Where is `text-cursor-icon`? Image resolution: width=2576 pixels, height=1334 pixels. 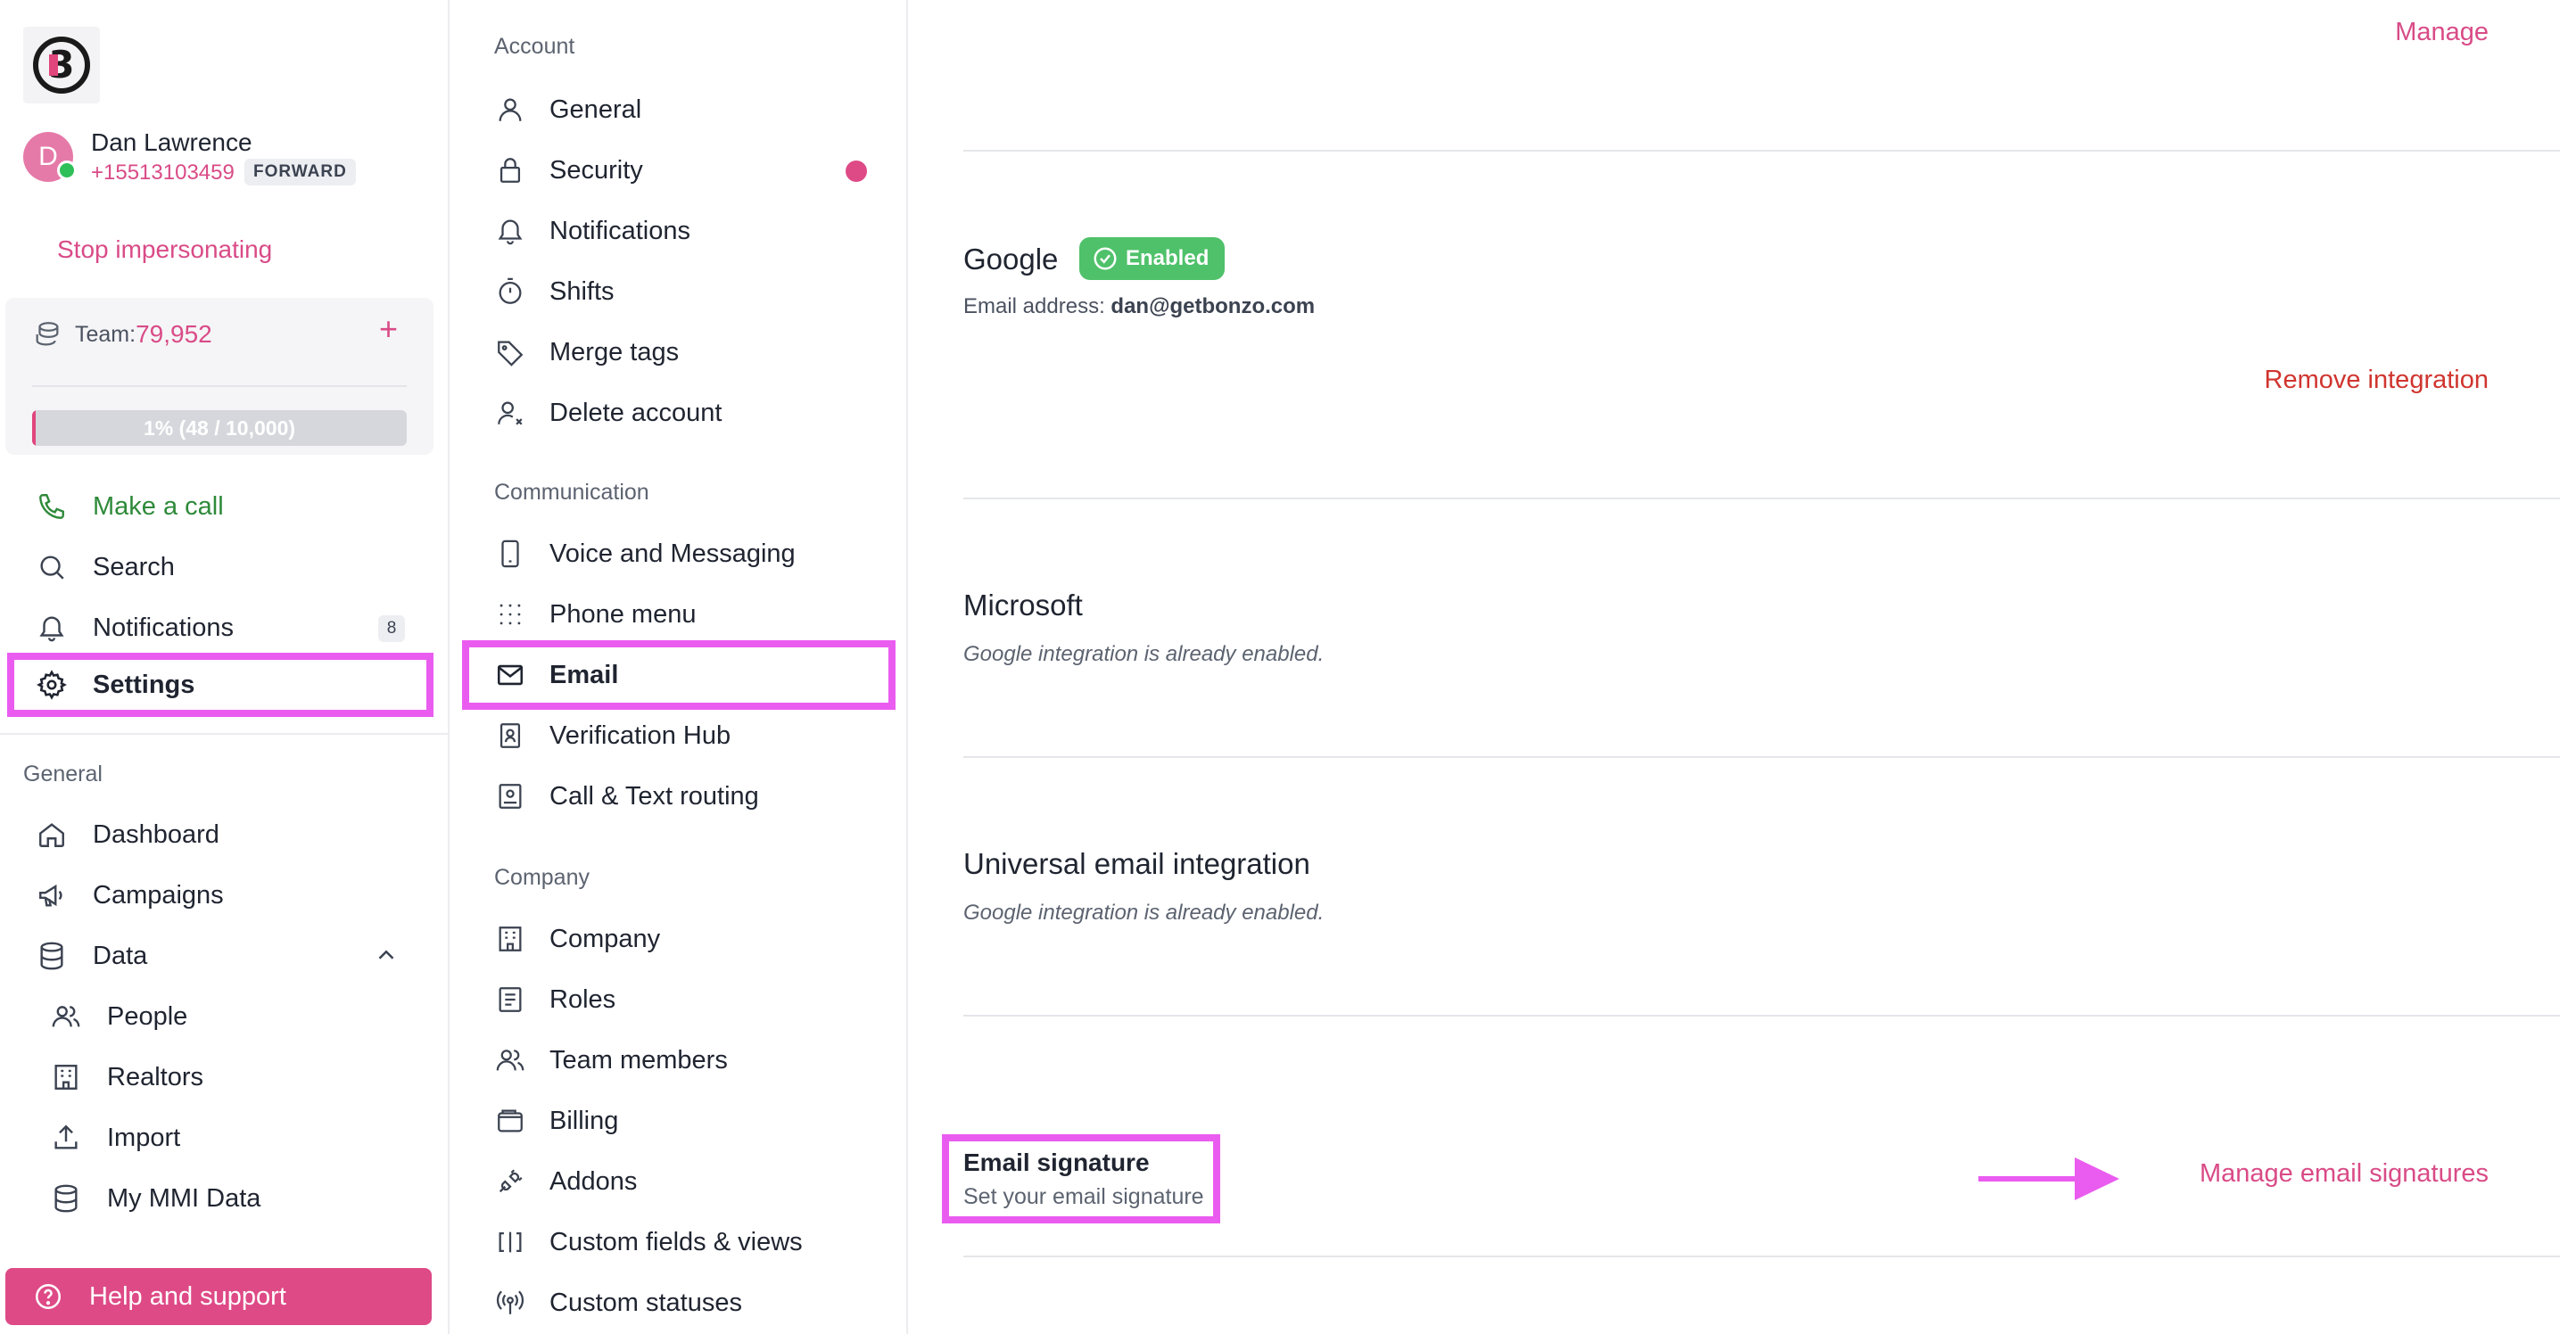 text-cursor-icon is located at coordinates (511, 1242).